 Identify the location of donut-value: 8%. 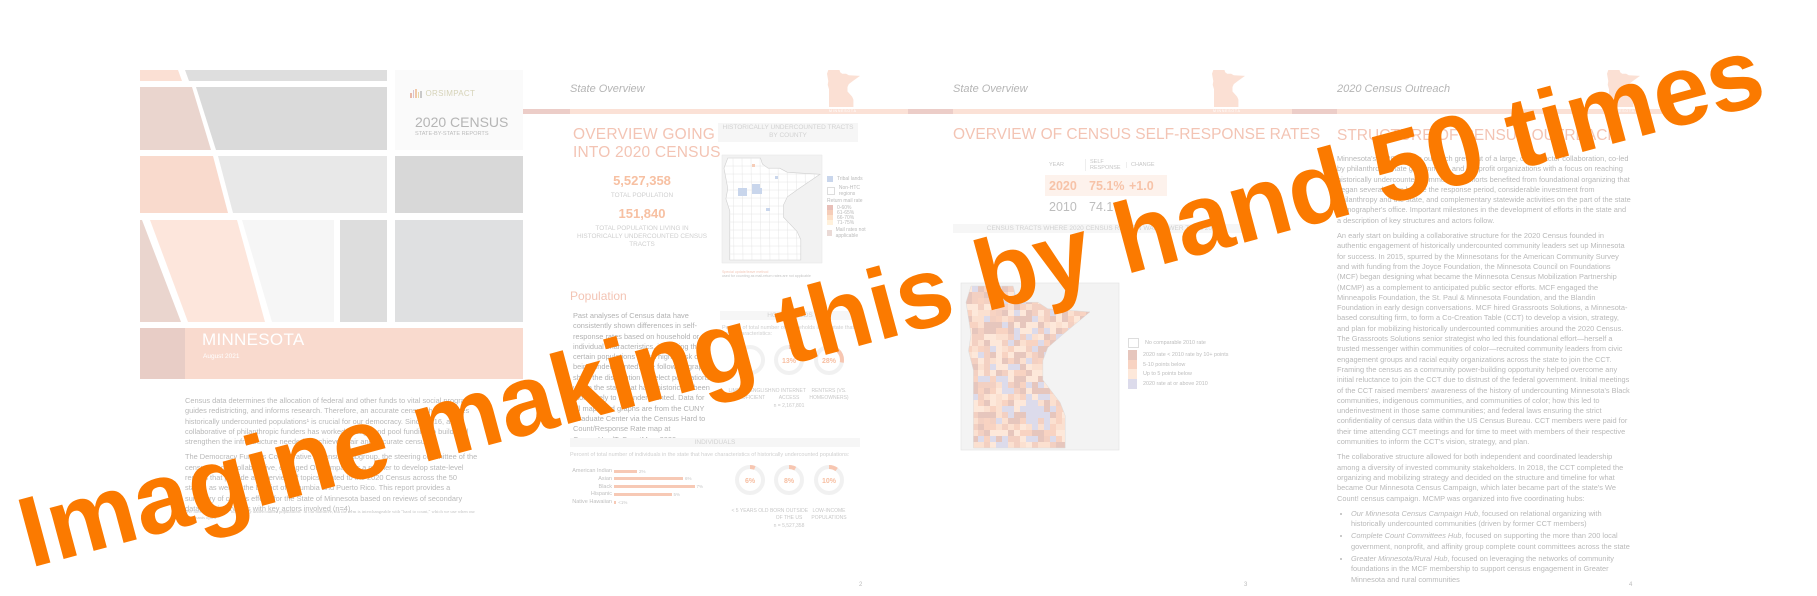
(789, 481).